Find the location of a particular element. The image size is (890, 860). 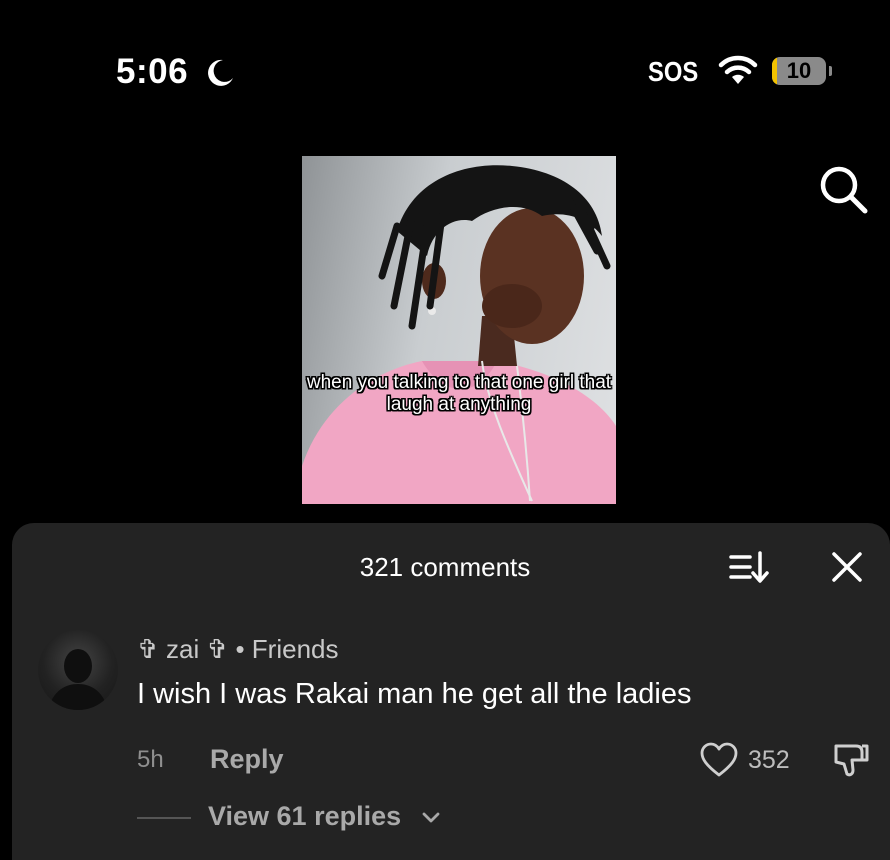

replies-divider is located at coordinates (164, 818).